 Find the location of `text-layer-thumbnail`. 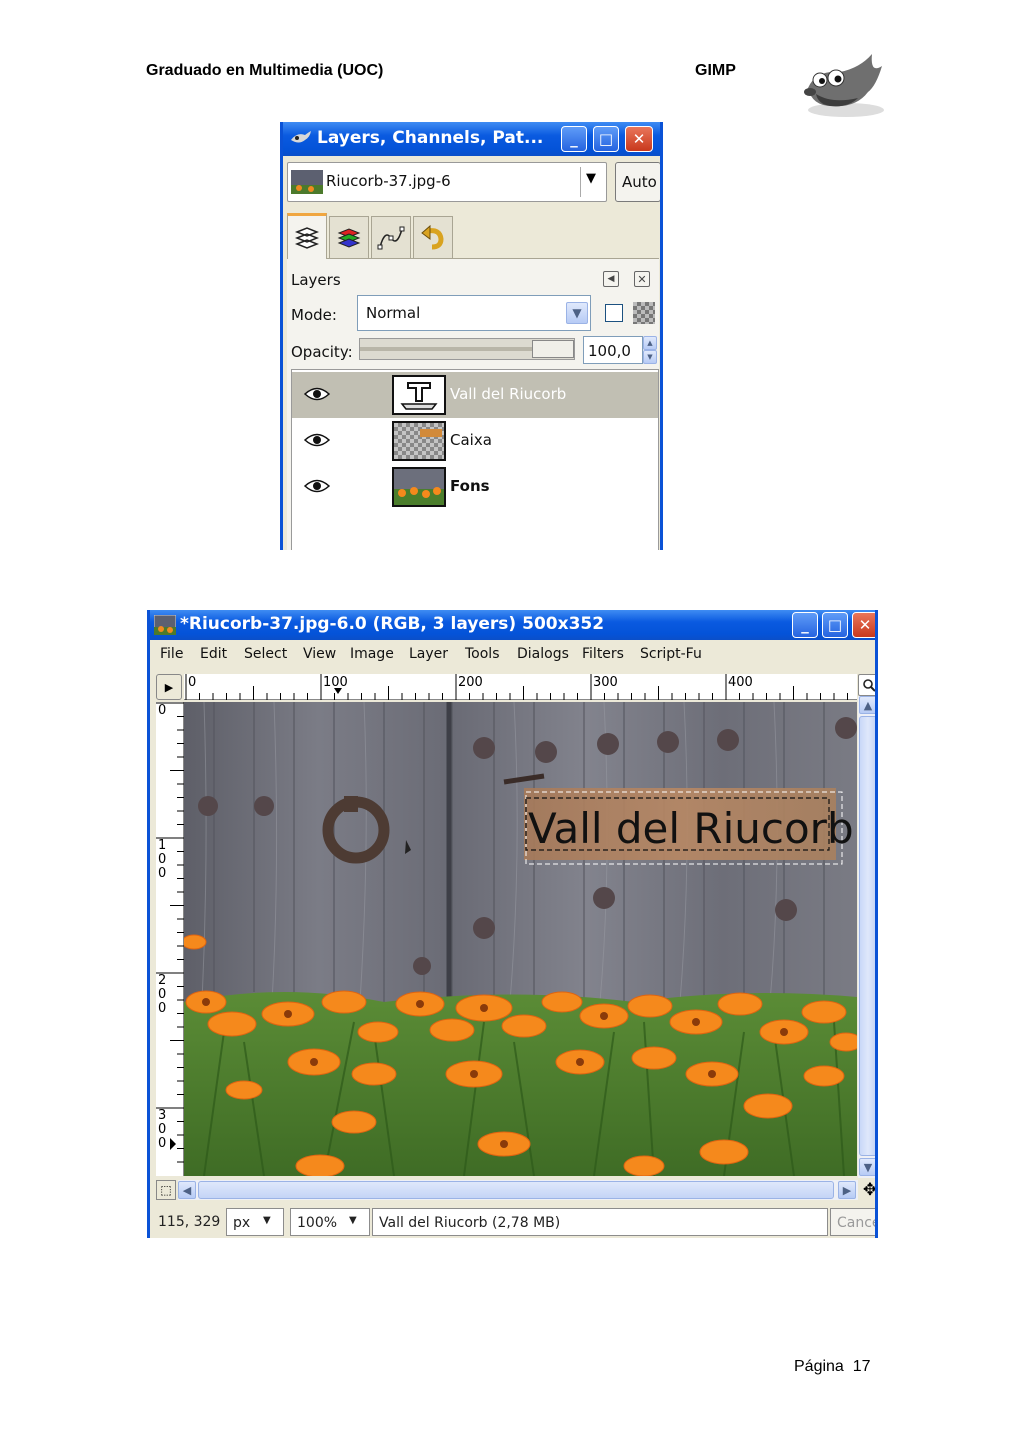

text-layer-thumbnail is located at coordinates (419, 395).